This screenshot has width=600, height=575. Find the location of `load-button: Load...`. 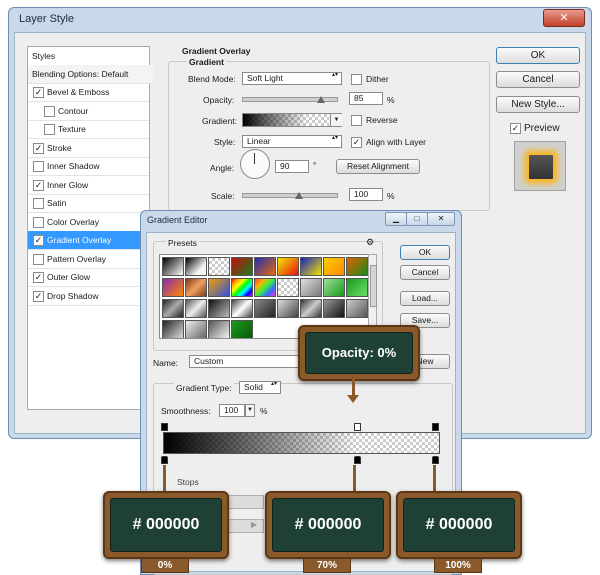

load-button: Load... is located at coordinates (425, 298).